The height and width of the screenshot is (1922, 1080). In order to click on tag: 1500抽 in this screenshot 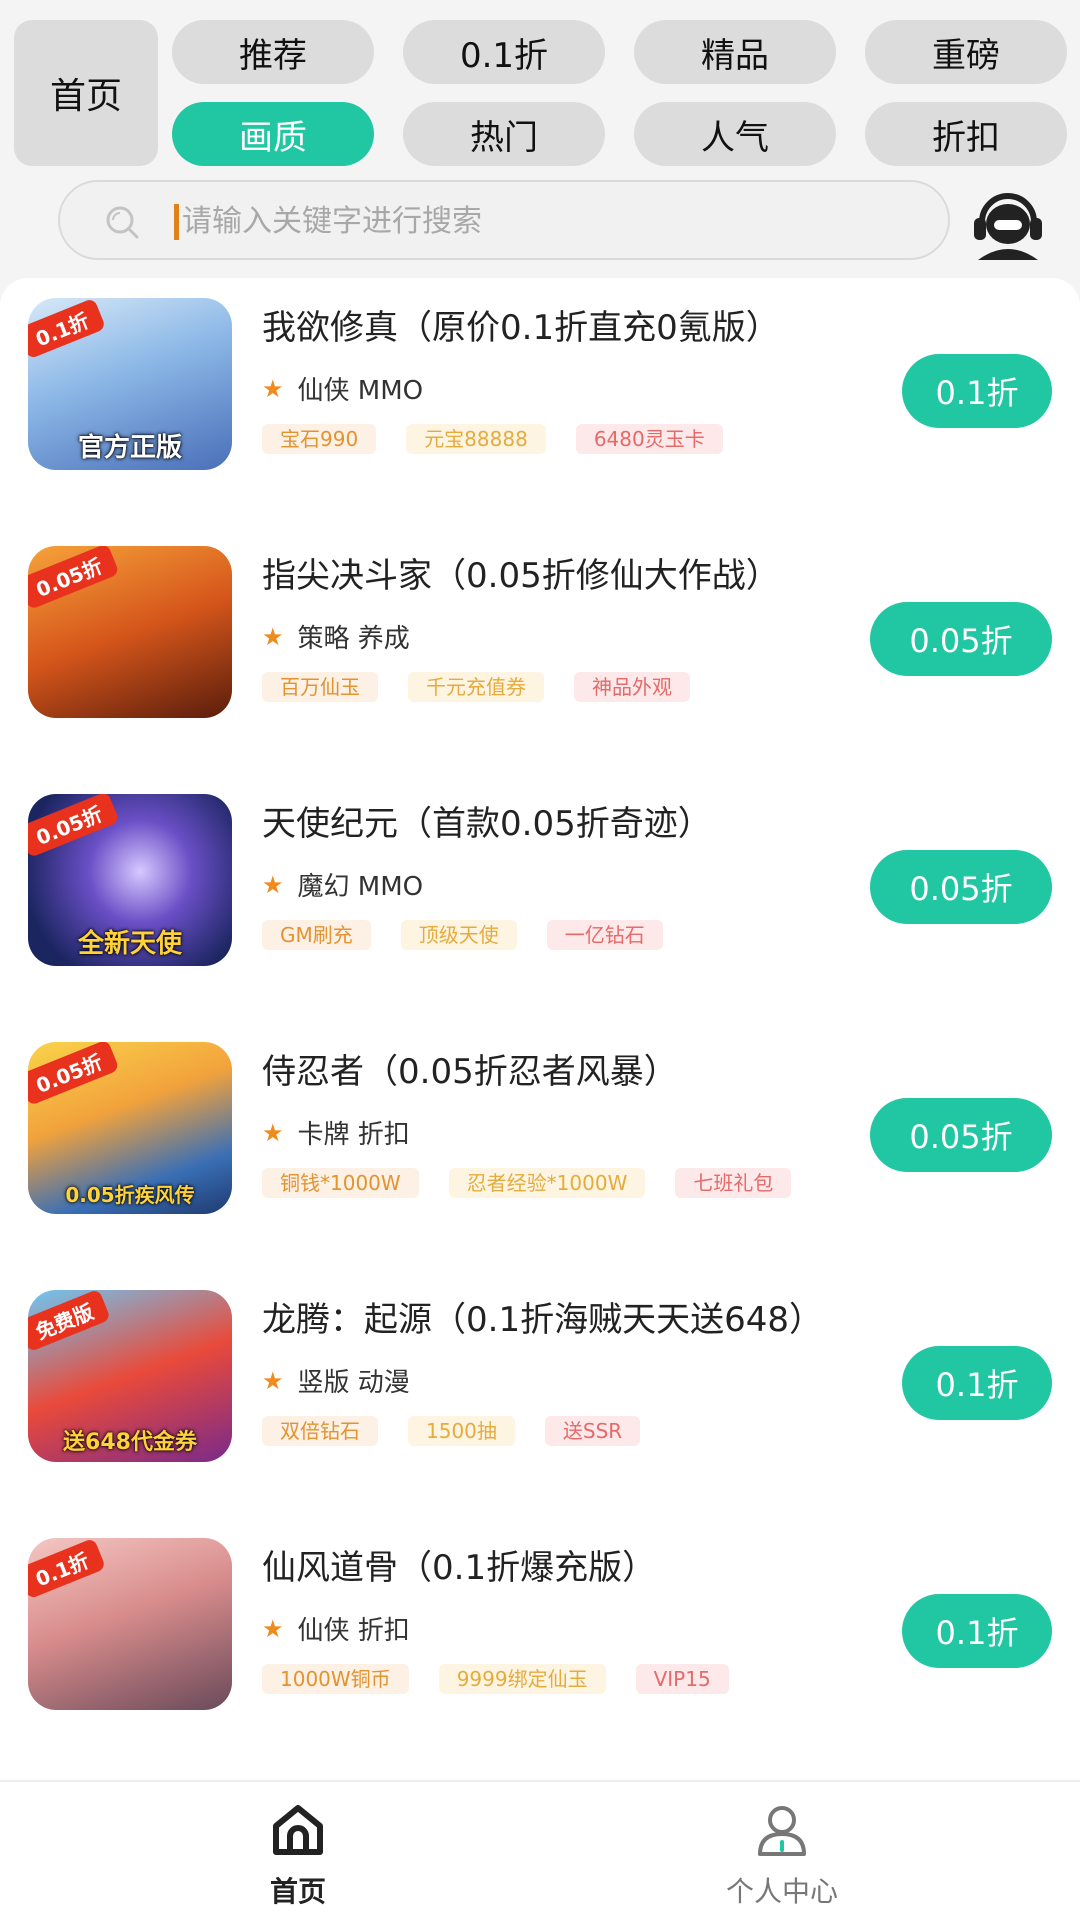, I will do `click(461, 1431)`.